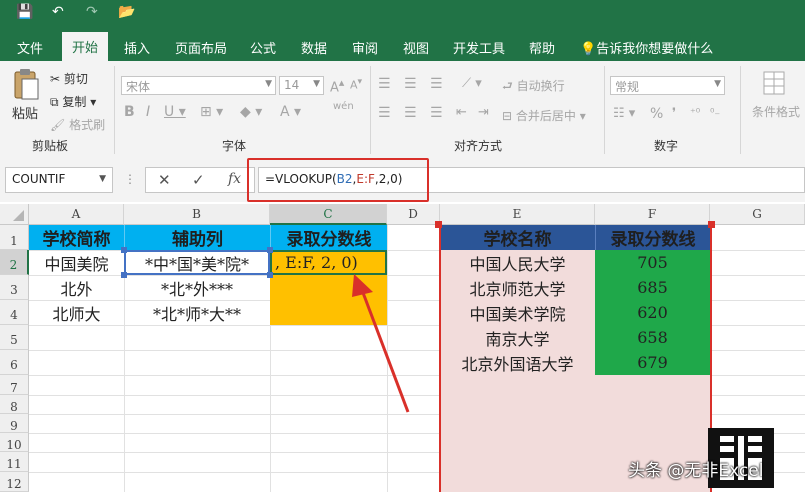 The width and height of the screenshot is (805, 496). I want to click on name-box: COUNTIF ▼, so click(59, 180).